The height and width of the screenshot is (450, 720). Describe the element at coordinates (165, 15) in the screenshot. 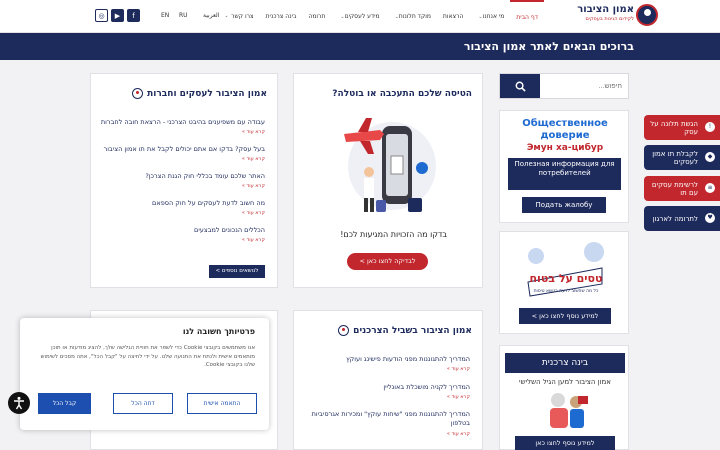

I see `lang-english: EN` at that location.